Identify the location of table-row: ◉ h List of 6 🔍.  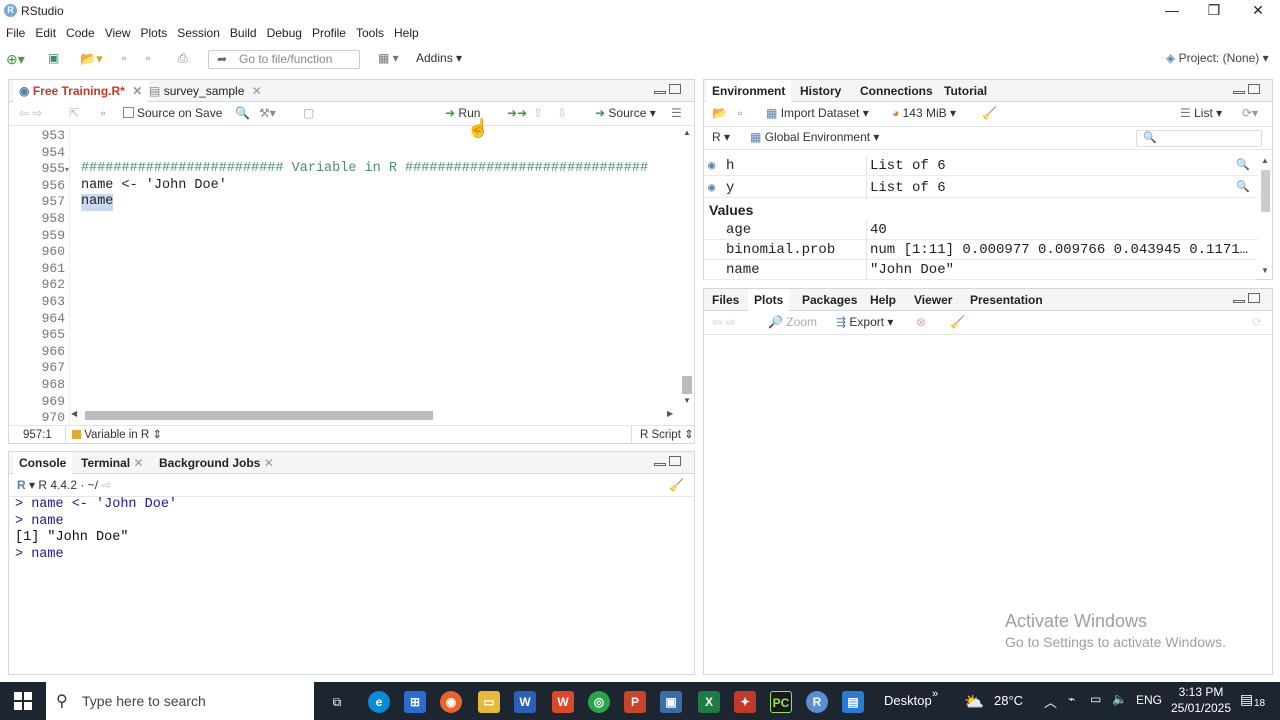
(981, 166).